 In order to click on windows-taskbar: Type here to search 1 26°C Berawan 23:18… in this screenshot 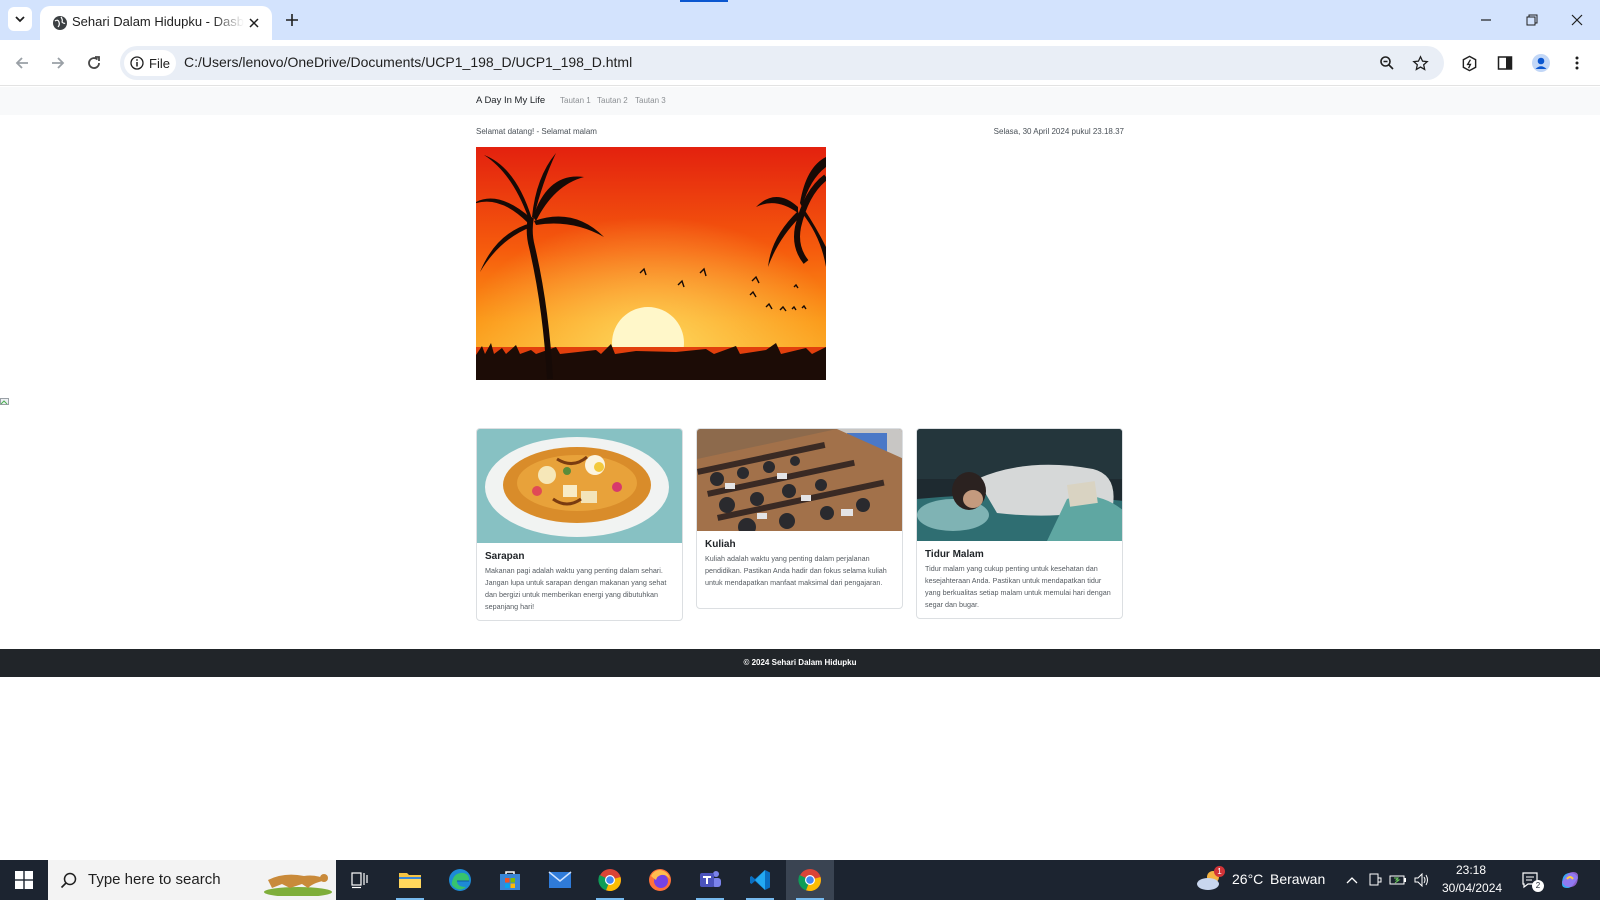, I will do `click(800, 880)`.